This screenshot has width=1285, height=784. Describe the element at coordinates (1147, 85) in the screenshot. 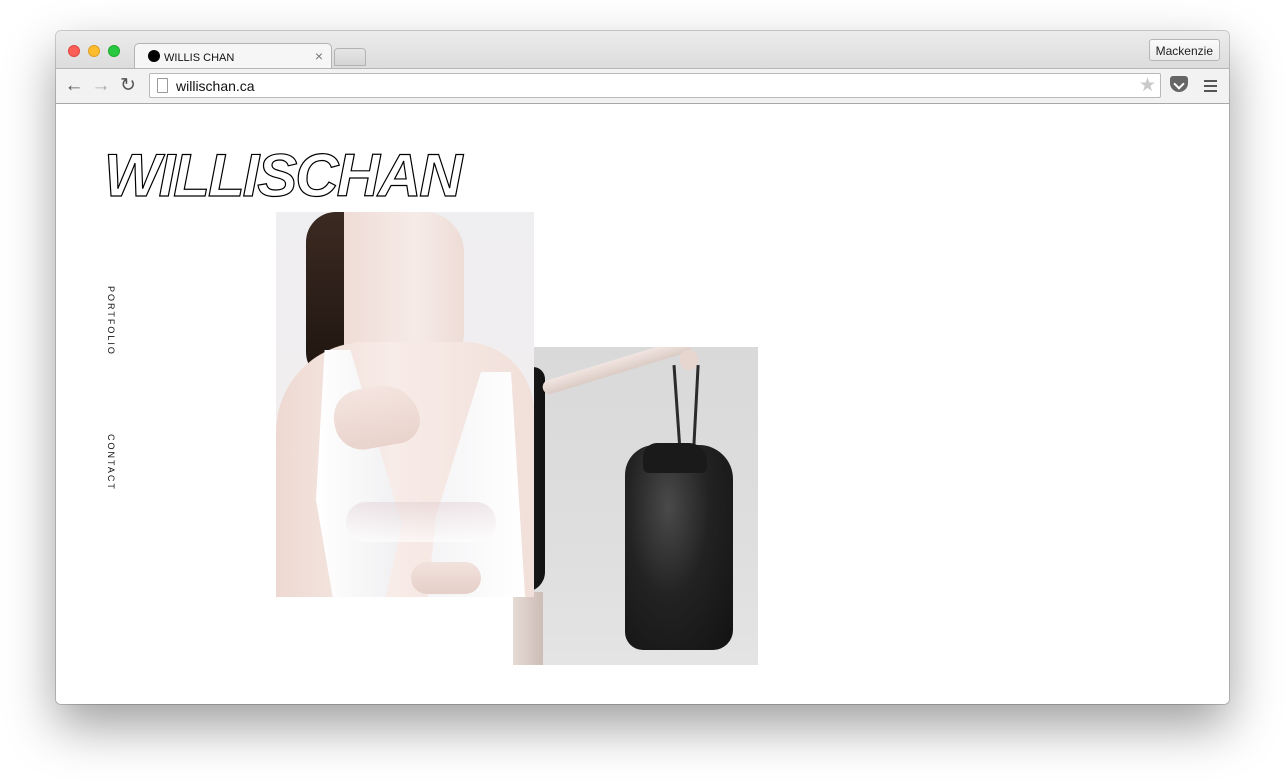

I see `star-icon: ★` at that location.